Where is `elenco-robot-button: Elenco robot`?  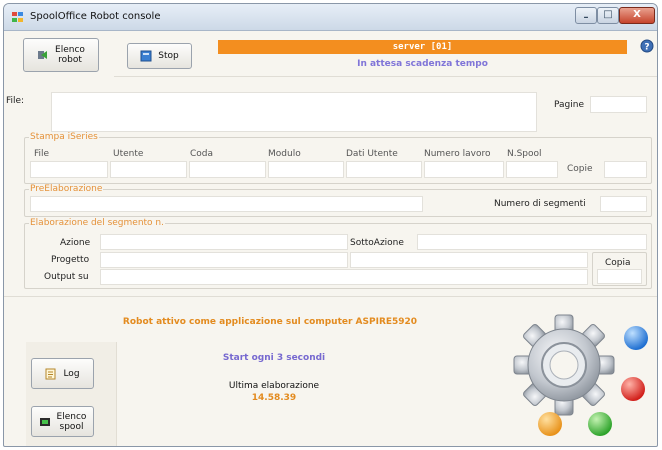
elenco-robot-button: Elenco robot is located at coordinates (61, 55).